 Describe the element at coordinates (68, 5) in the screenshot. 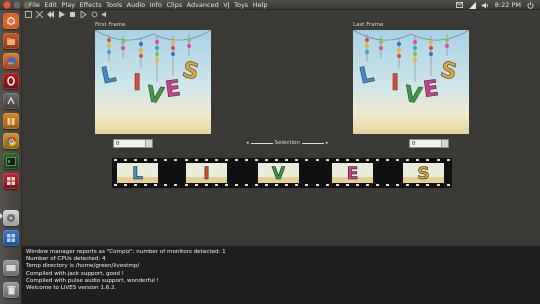

I see `menu-play: Play` at that location.